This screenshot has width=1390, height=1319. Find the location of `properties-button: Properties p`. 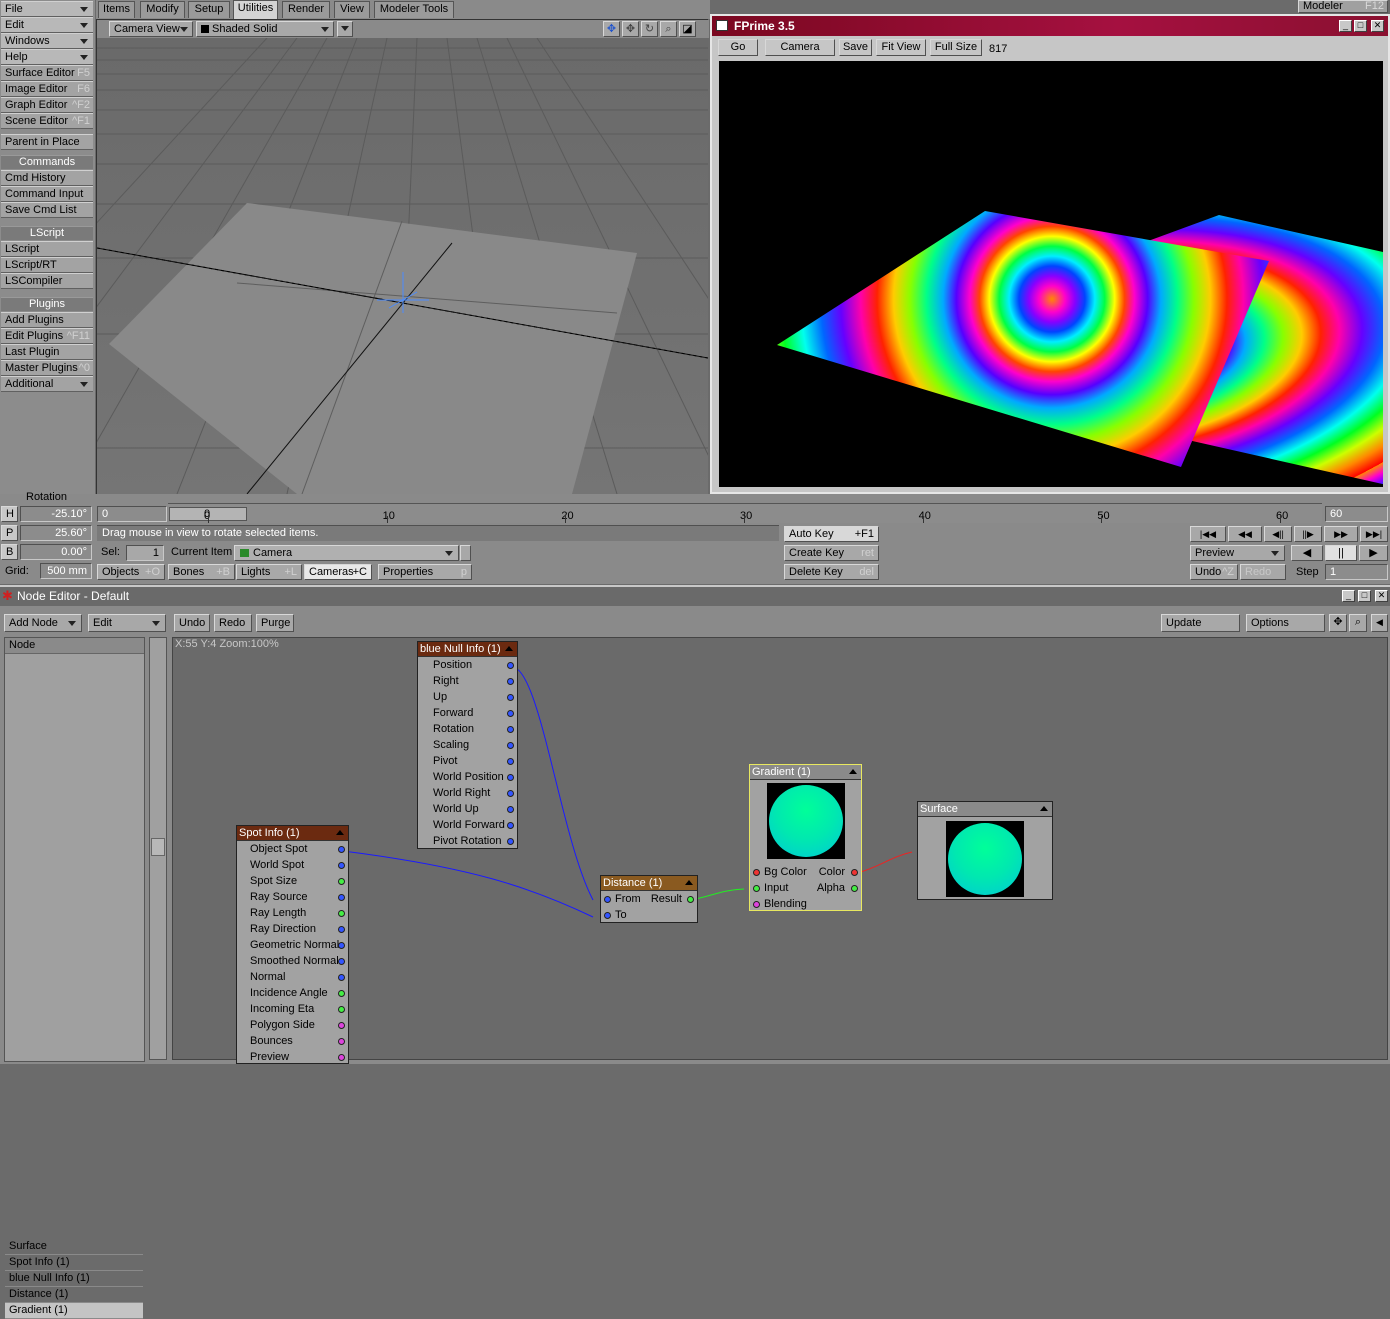

properties-button: Properties p is located at coordinates (425, 572).